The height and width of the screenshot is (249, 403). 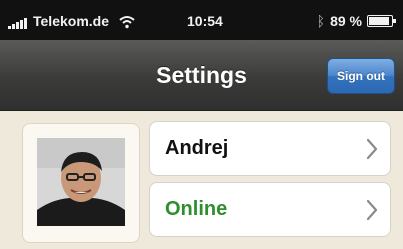 I want to click on profile-name-cell: Andrej, so click(x=270, y=148).